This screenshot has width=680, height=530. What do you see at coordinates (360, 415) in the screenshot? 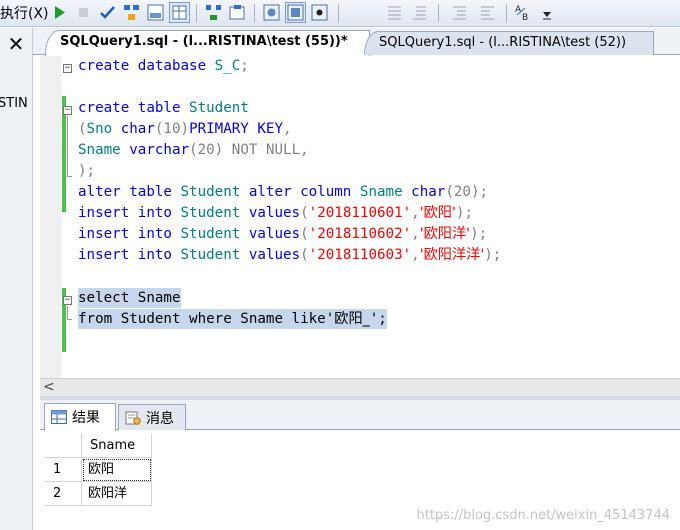
I see `results-tab-strip: 结果 消息` at bounding box center [360, 415].